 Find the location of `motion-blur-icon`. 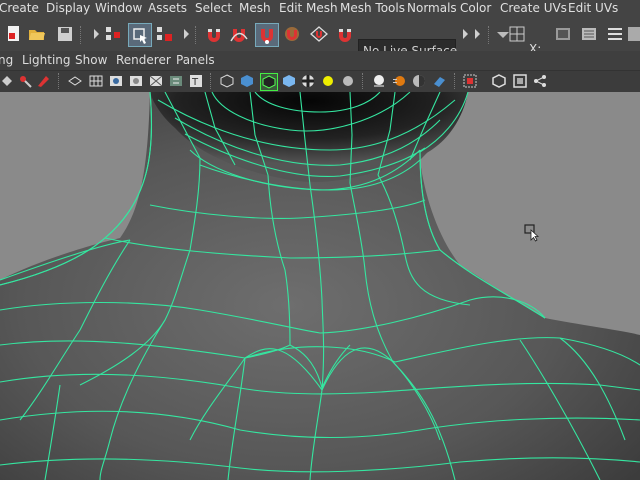

motion-blur-icon is located at coordinates (399, 81).